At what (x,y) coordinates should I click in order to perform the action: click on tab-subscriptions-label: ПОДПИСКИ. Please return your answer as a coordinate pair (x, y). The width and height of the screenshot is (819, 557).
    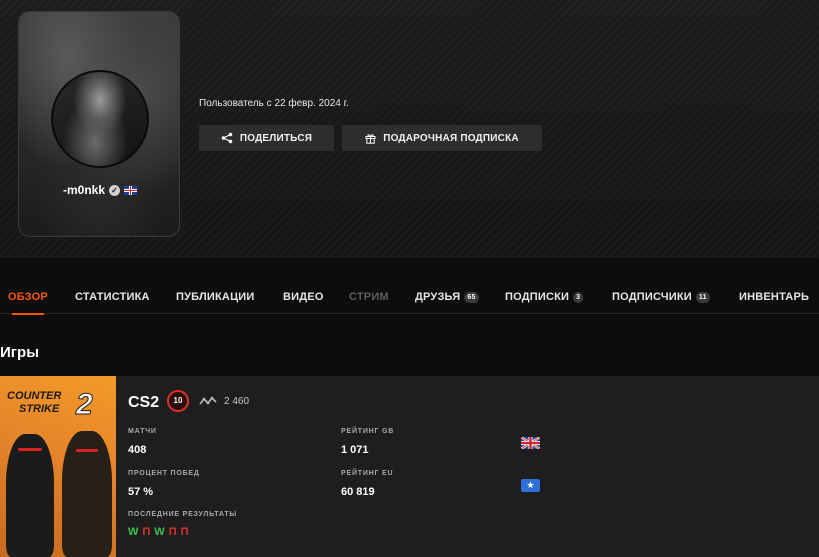
    Looking at the image, I should click on (537, 297).